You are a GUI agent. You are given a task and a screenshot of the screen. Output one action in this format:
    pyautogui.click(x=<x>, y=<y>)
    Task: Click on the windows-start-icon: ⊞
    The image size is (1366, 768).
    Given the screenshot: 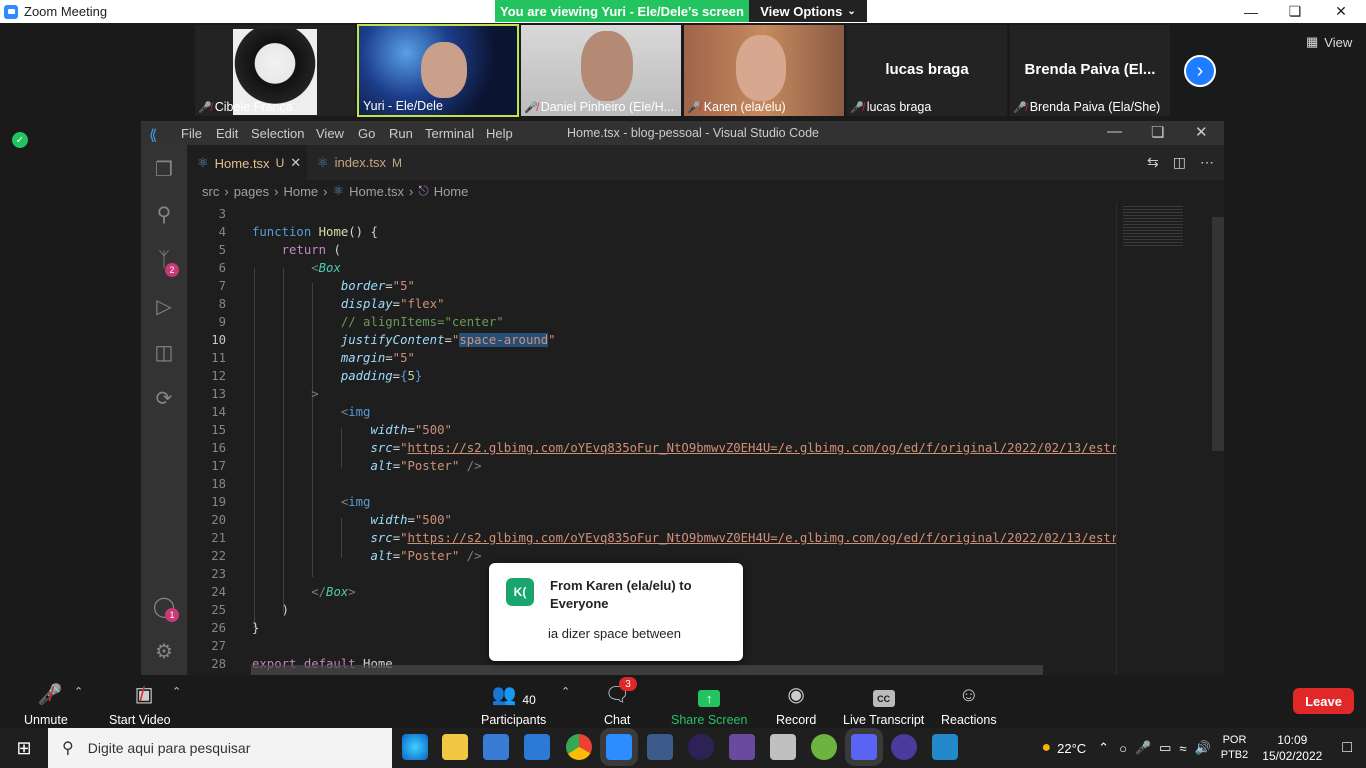 What is the action you would take?
    pyautogui.click(x=24, y=748)
    